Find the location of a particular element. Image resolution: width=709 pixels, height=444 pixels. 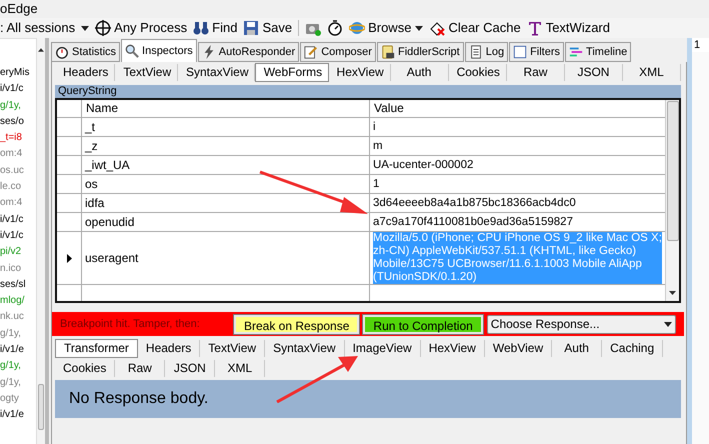

scroll-thumb is located at coordinates (41, 407).